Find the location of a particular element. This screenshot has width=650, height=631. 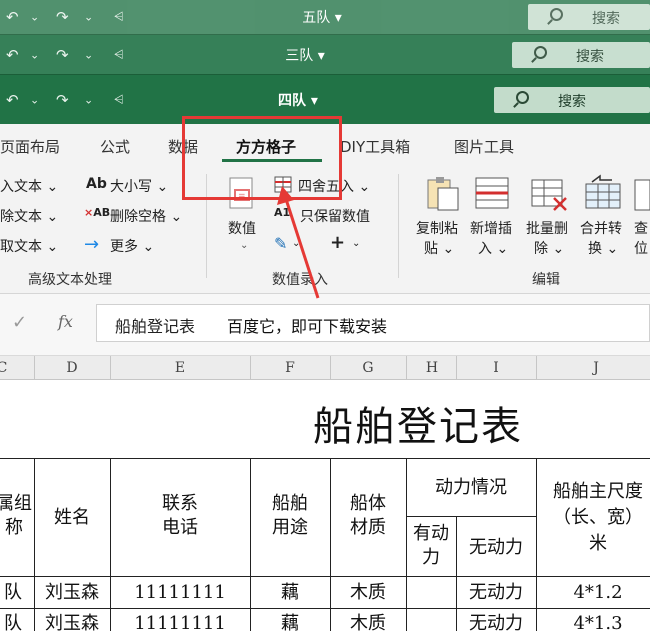

column-header-c: C is located at coordinates (3, 368).